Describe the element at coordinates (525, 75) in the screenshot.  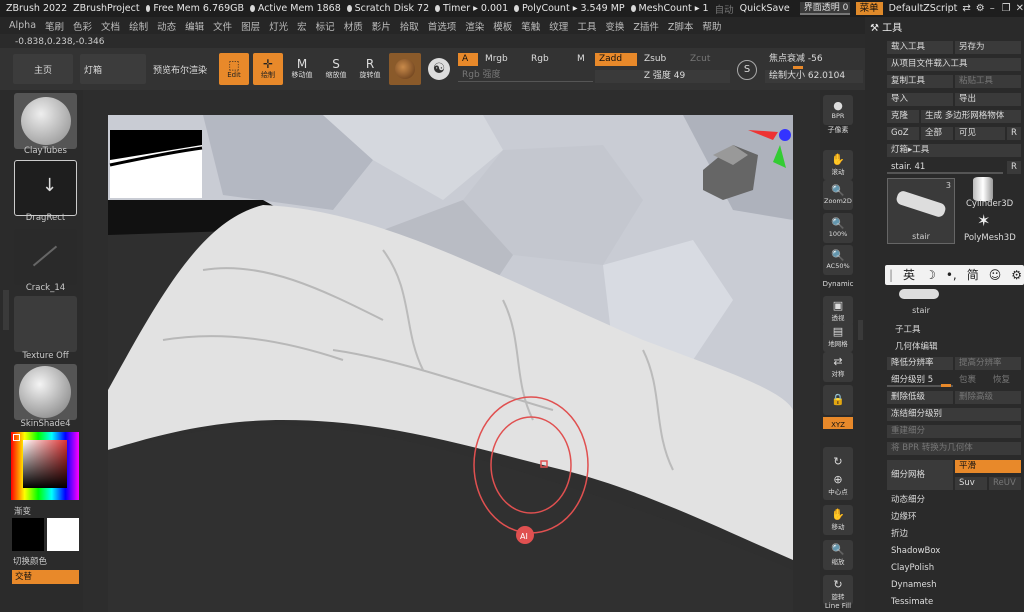
I see `rgb-intensity-slider: Rgb 强度` at that location.